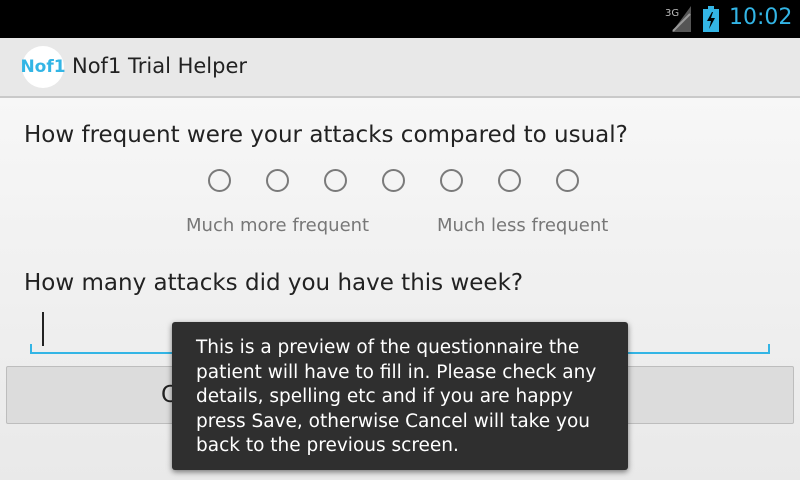 The height and width of the screenshot is (480, 800). Describe the element at coordinates (711, 19) in the screenshot. I see `battery-charging-icon` at that location.